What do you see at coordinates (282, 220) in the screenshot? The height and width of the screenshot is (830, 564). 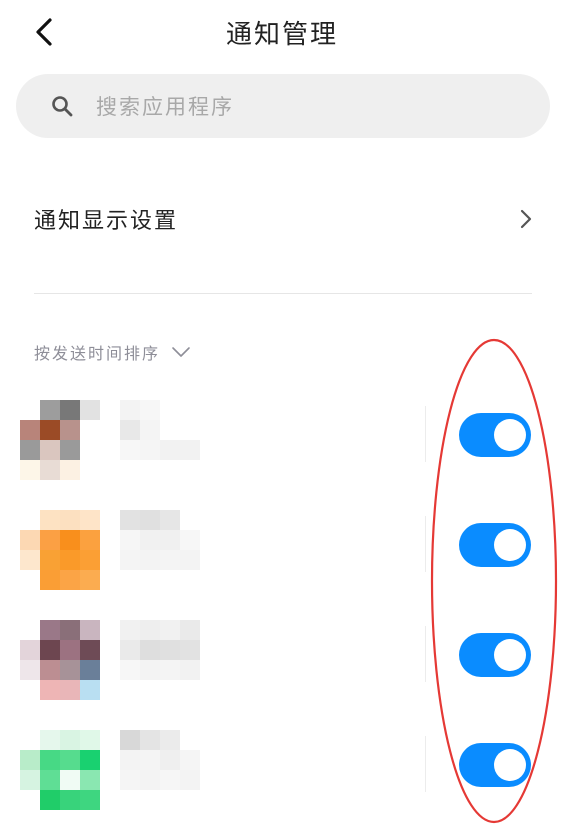 I see `notification-display-settings-row: 通知显示设置` at bounding box center [282, 220].